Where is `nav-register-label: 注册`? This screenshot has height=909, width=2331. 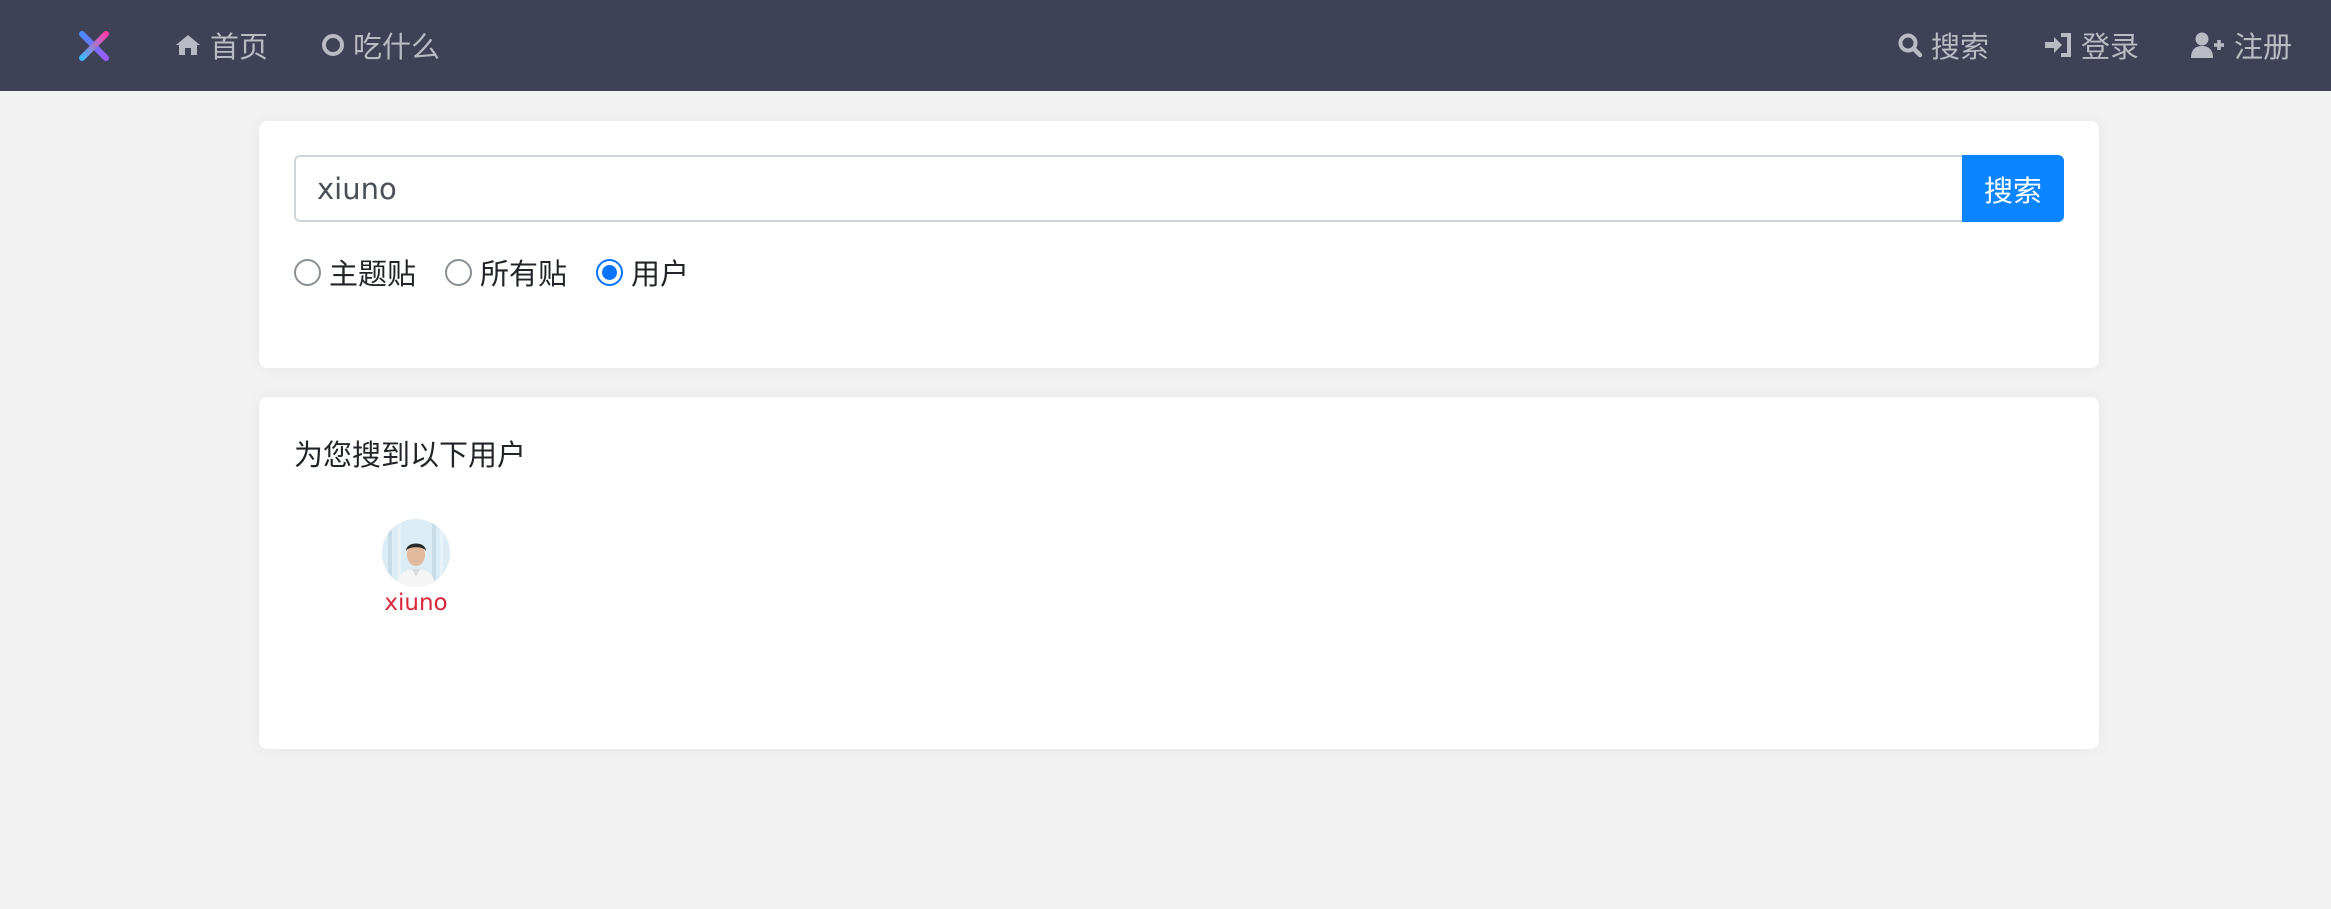
nav-register-label: 注册 is located at coordinates (2263, 47).